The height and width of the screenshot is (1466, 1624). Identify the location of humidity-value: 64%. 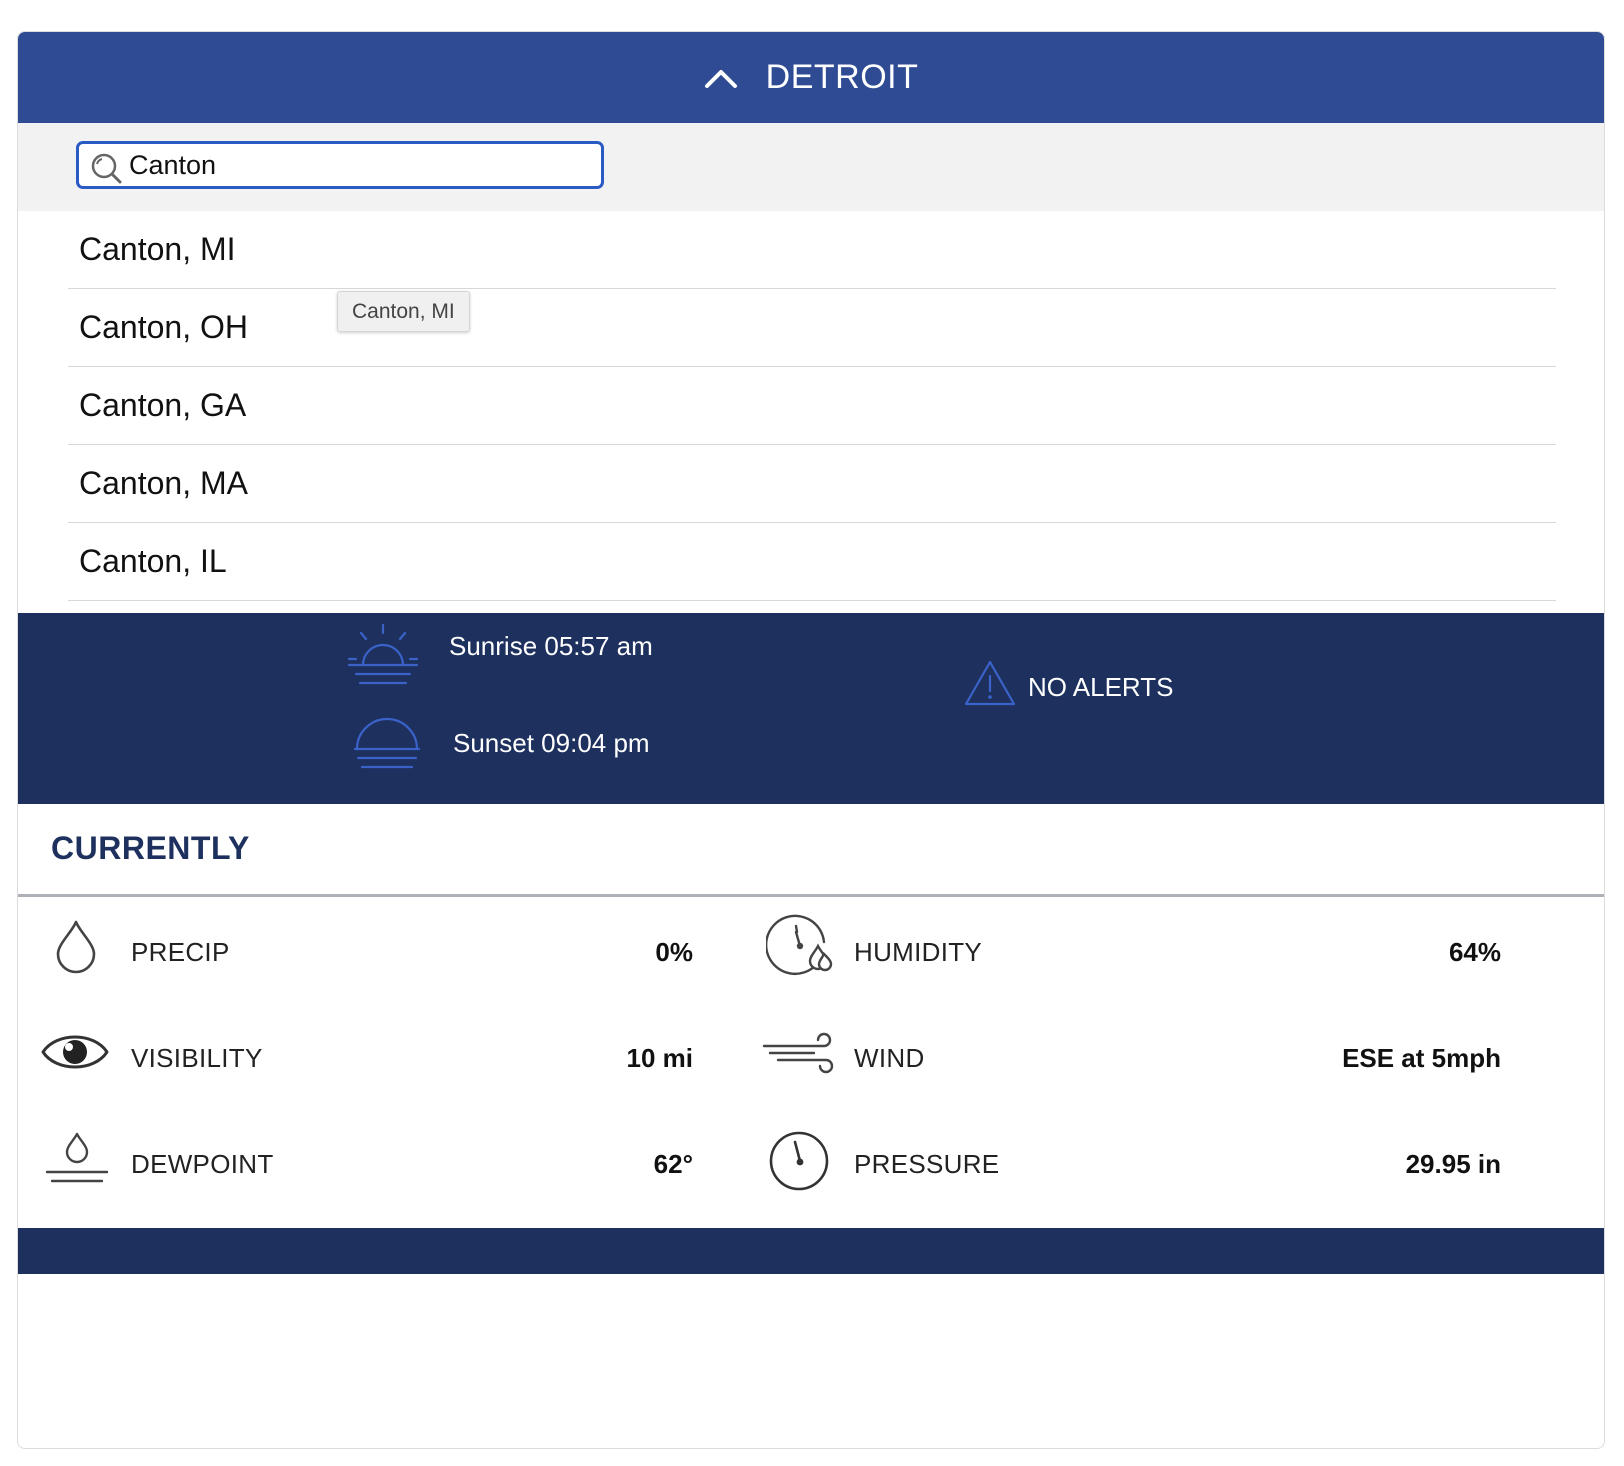
(1474, 952).